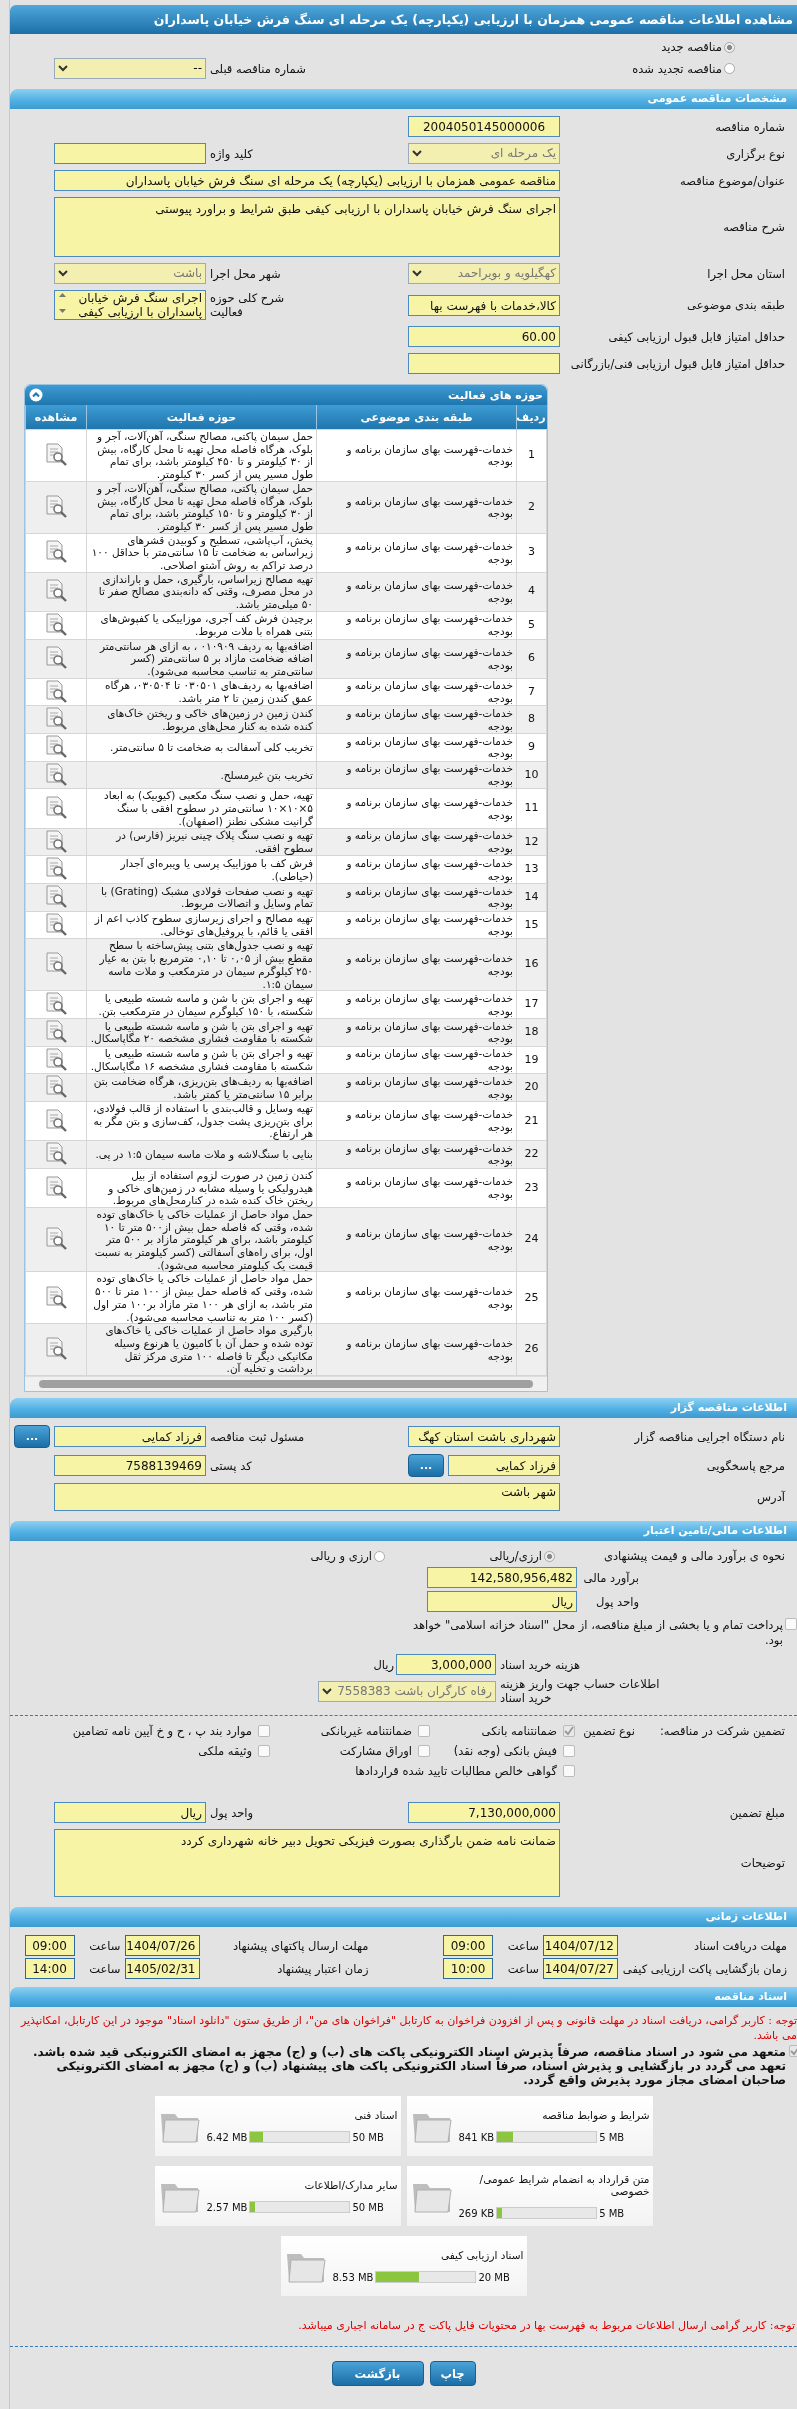  Describe the element at coordinates (580, 1969) in the screenshot. I see `date-field: 1404/07/27` at that location.